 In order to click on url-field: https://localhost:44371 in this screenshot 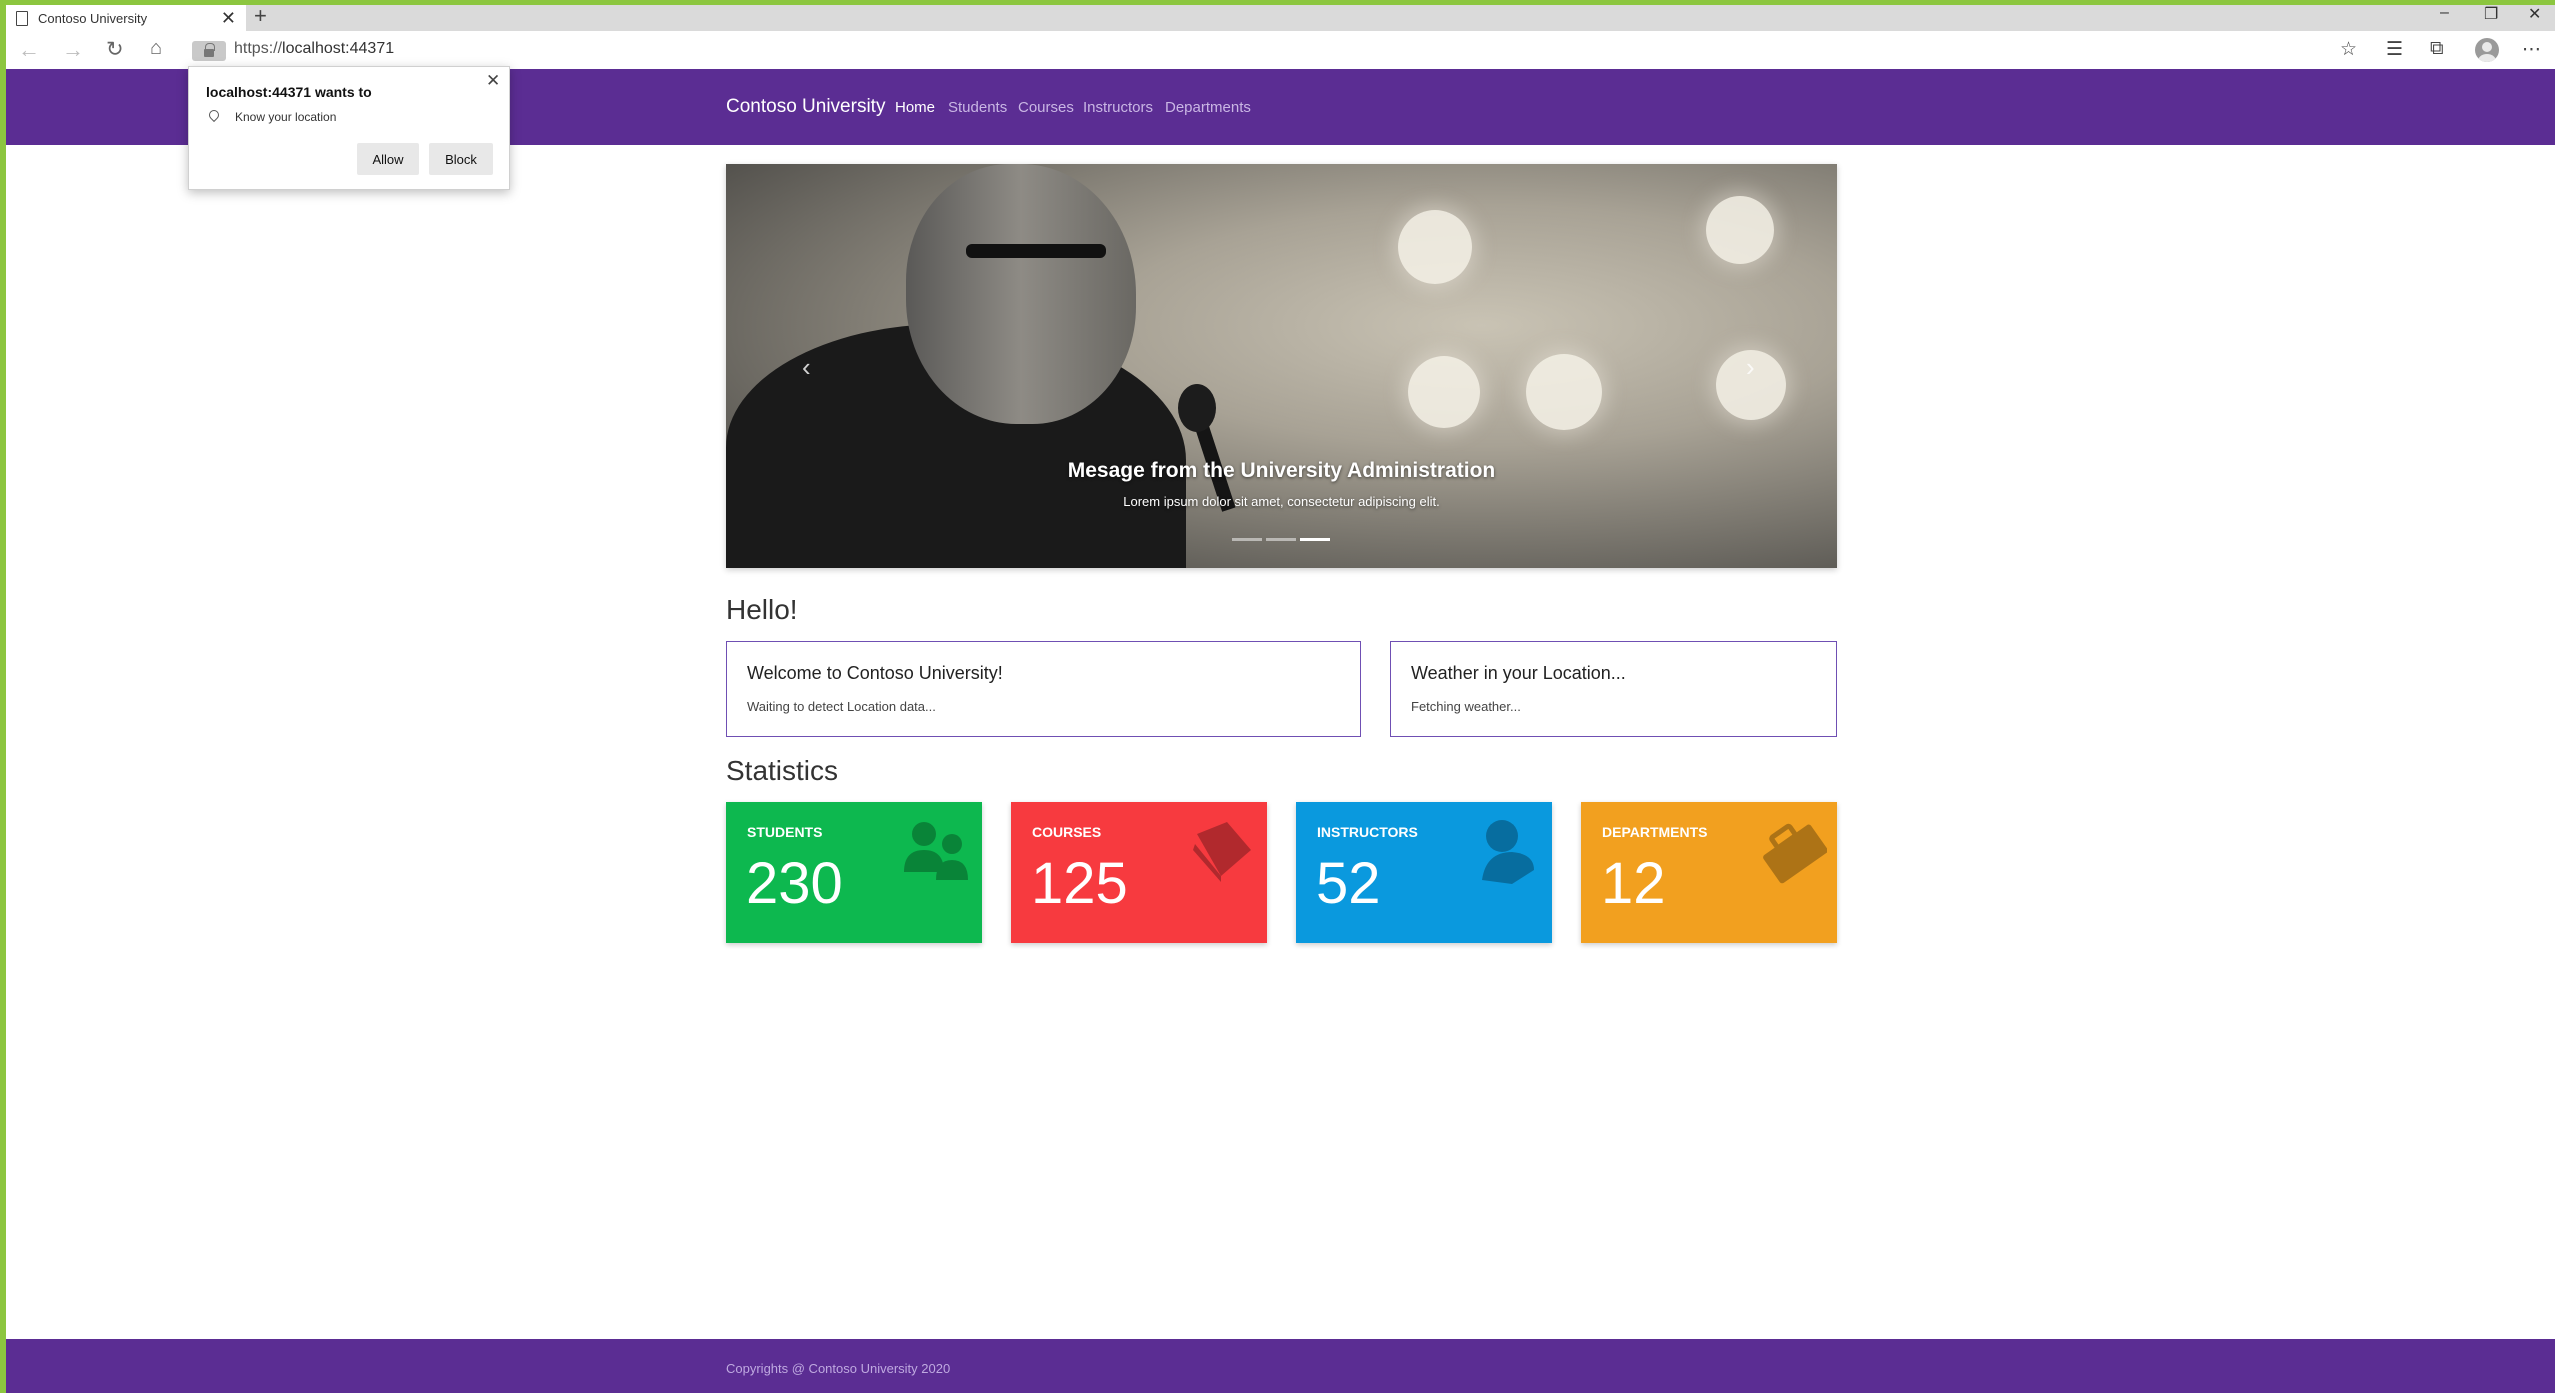, I will do `click(314, 49)`.